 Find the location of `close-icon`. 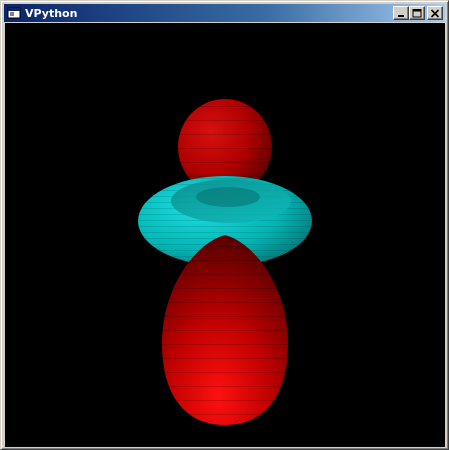

close-icon is located at coordinates (435, 13).